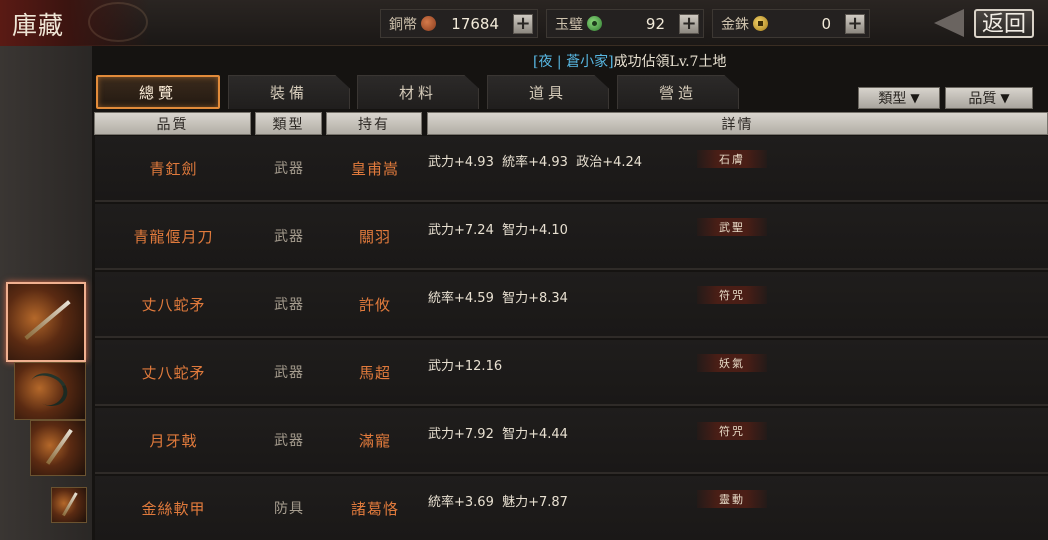 This screenshot has height=540, width=1048. What do you see at coordinates (571, 237) in the screenshot?
I see `table-row: 青龍偃月刀 武器 關羽 武力+7.24 智力+4.10 武聖` at bounding box center [571, 237].